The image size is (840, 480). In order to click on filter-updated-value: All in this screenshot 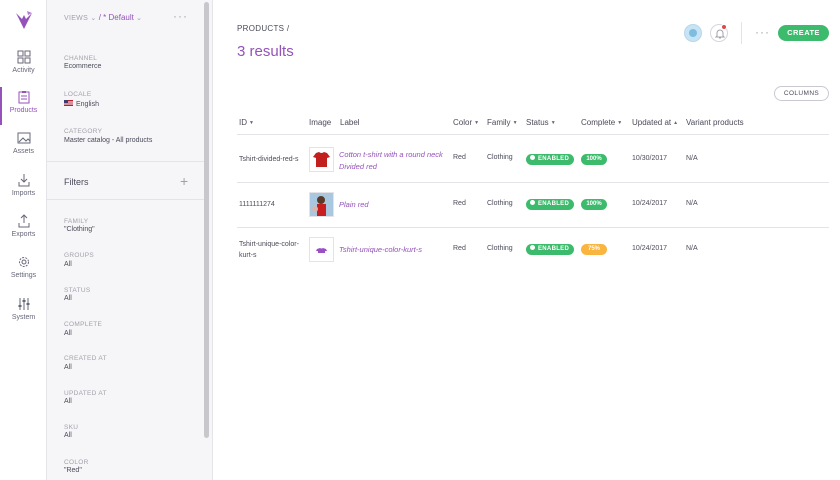, I will do `click(68, 401)`.